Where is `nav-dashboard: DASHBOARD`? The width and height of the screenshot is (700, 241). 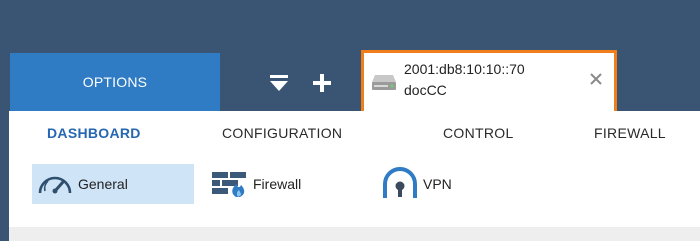
nav-dashboard: DASHBOARD is located at coordinates (94, 133).